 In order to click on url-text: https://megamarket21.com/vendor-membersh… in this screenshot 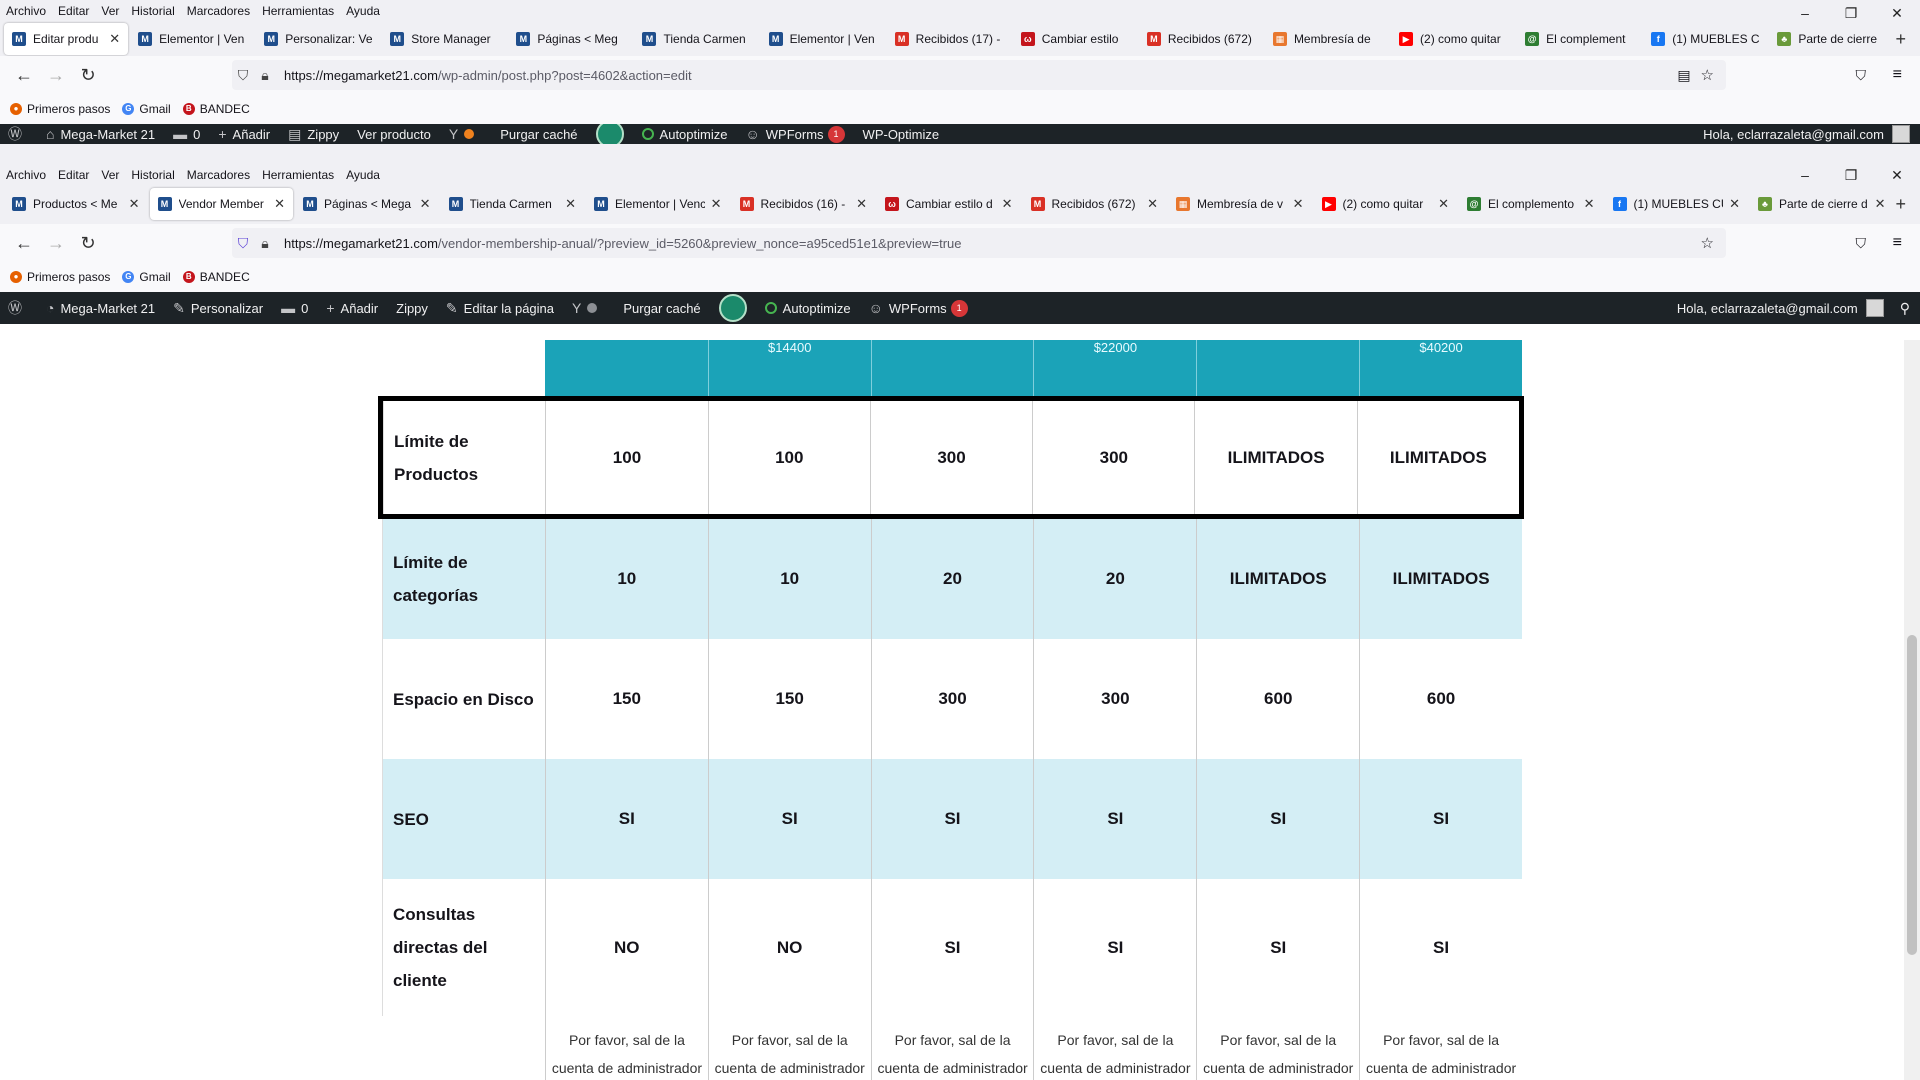, I will do `click(623, 243)`.